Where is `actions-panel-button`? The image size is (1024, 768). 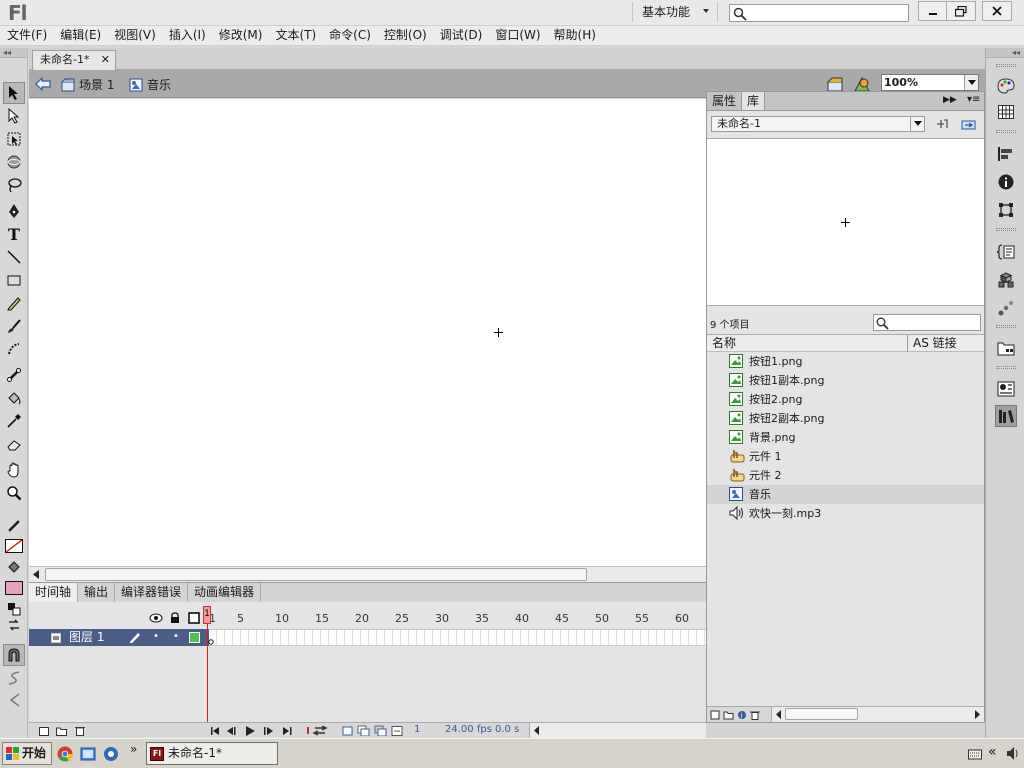 actions-panel-button is located at coordinates (1006, 252).